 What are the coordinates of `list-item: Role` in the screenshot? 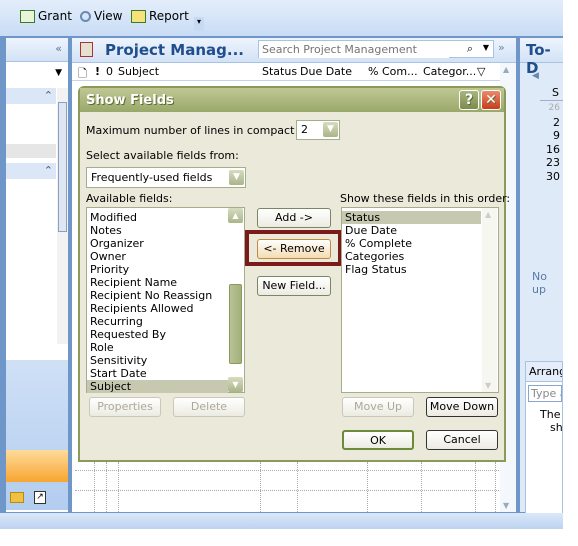 It's located at (157, 347).